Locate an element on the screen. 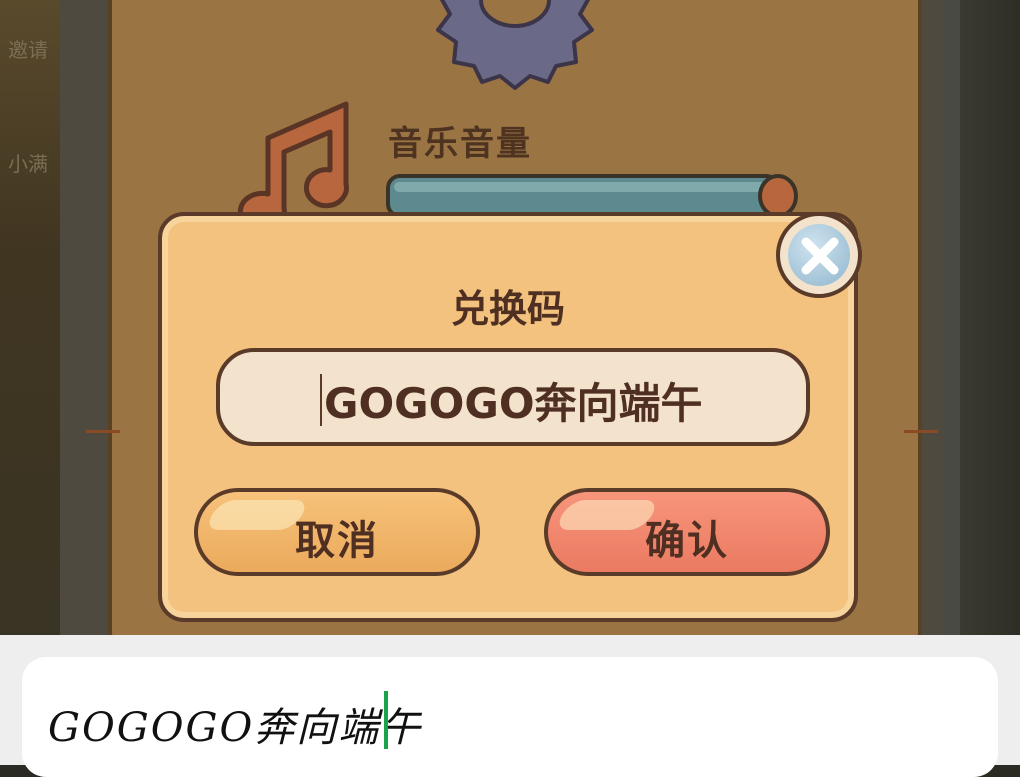  redeem-code-field: GOGOGO奔向端午 is located at coordinates (513, 397).